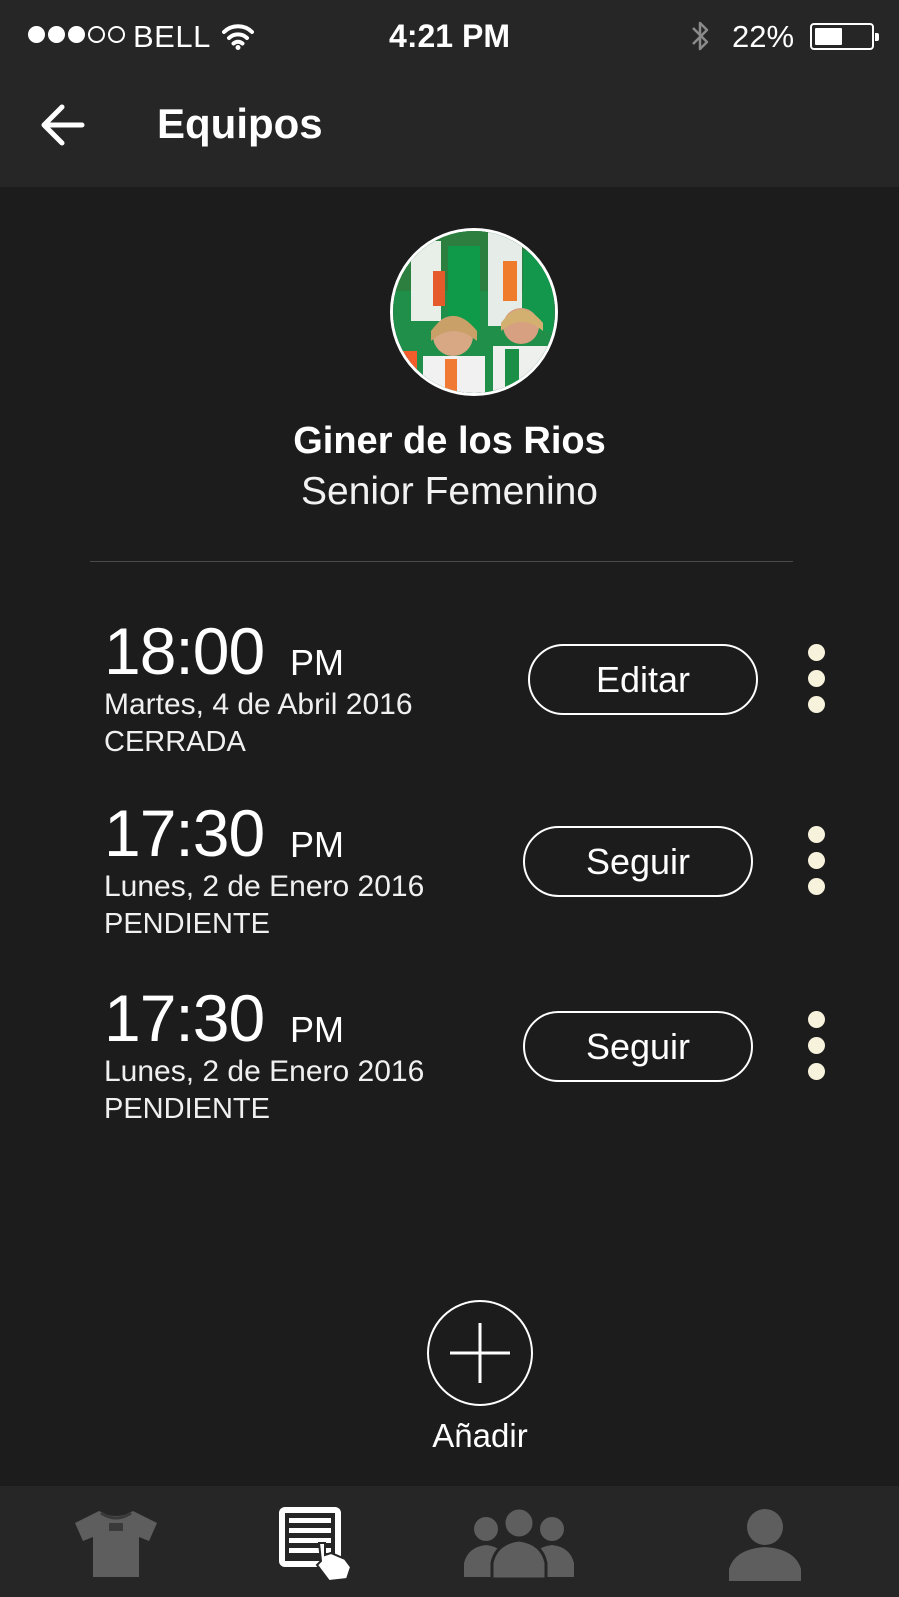 The width and height of the screenshot is (899, 1597). I want to click on tab-group, so click(519, 1543).